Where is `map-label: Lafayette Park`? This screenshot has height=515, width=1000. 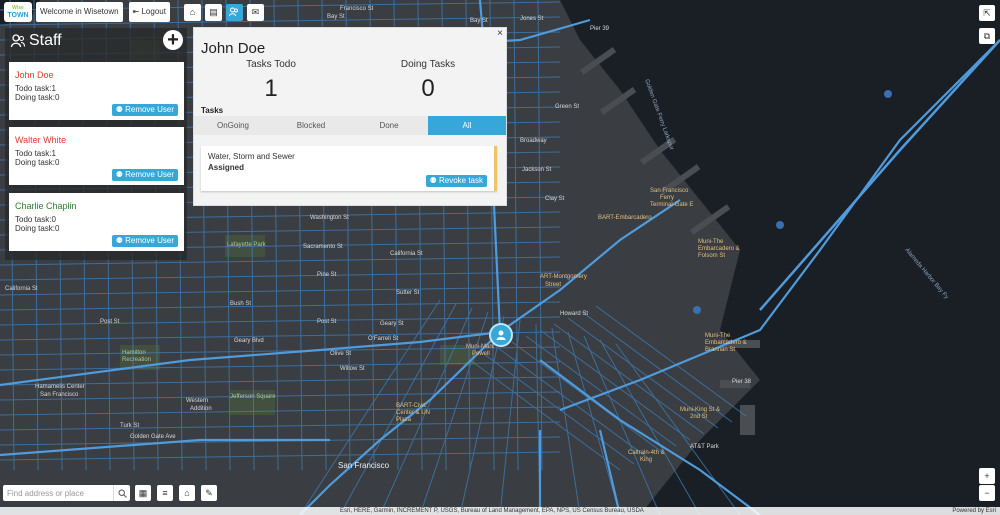
map-label: Lafayette Park is located at coordinates (247, 245).